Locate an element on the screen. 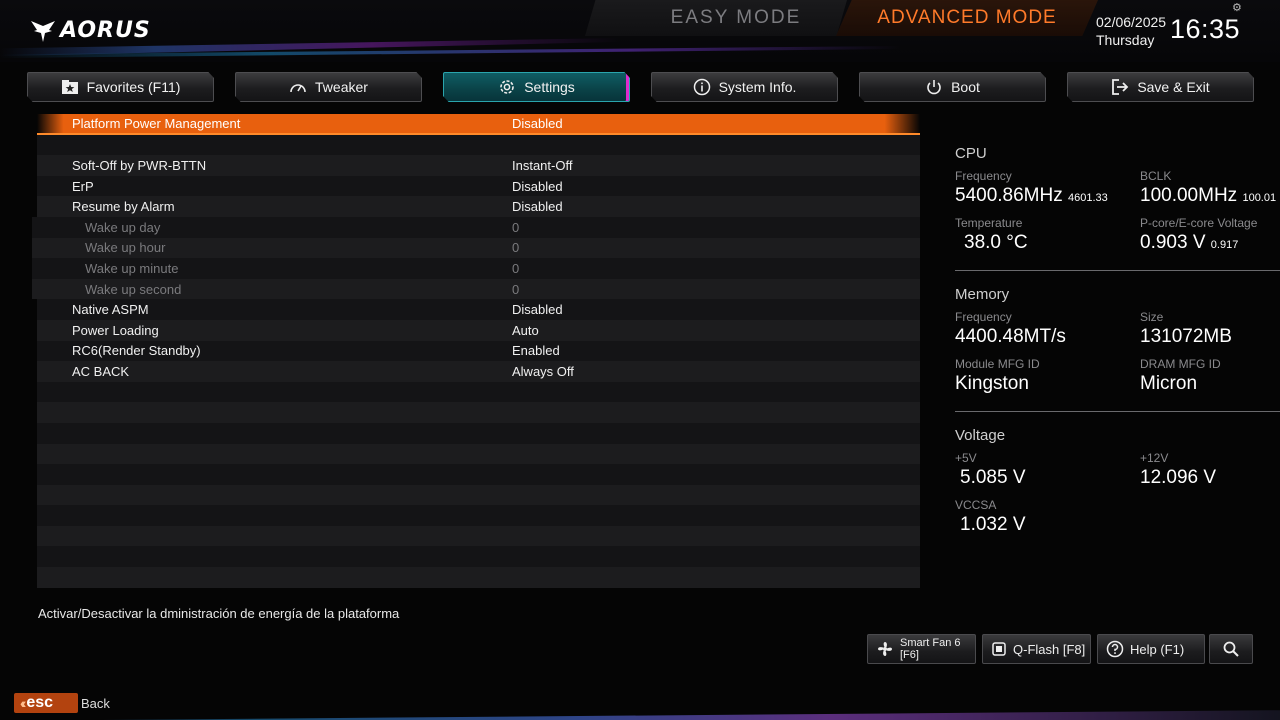  setting-label: Wake up hour is located at coordinates (125, 248).